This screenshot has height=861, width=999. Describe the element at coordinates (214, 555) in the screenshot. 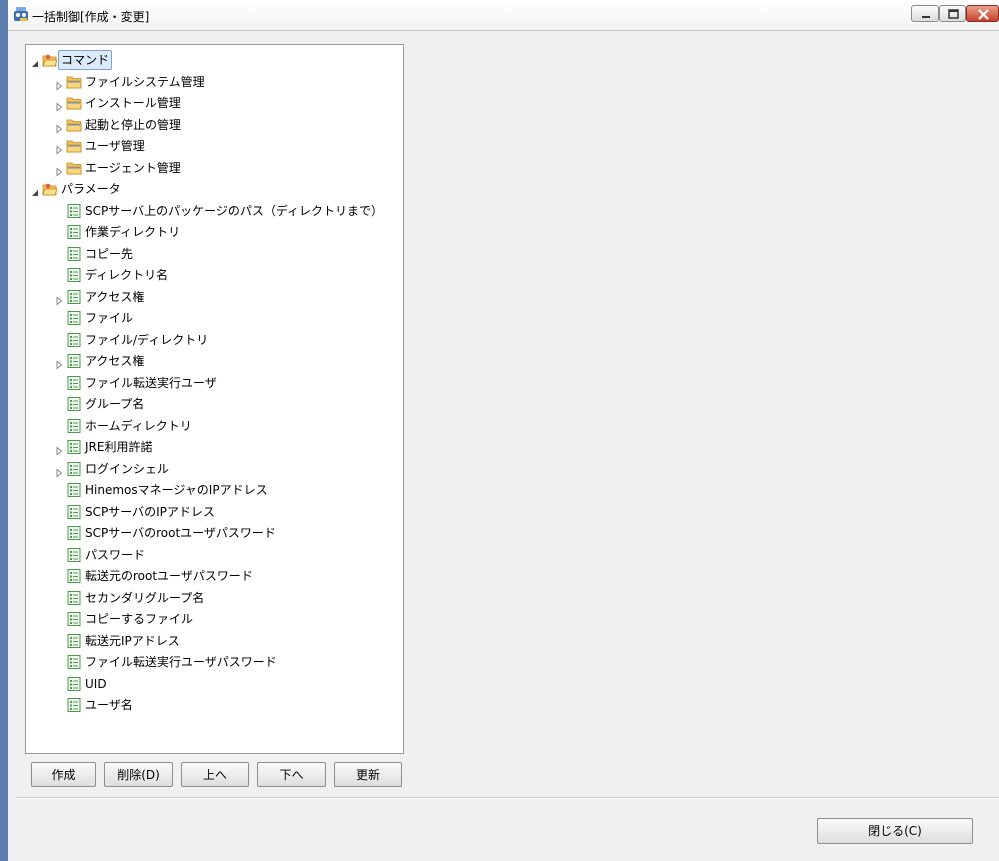

I see `tree-item: パスワード` at that location.